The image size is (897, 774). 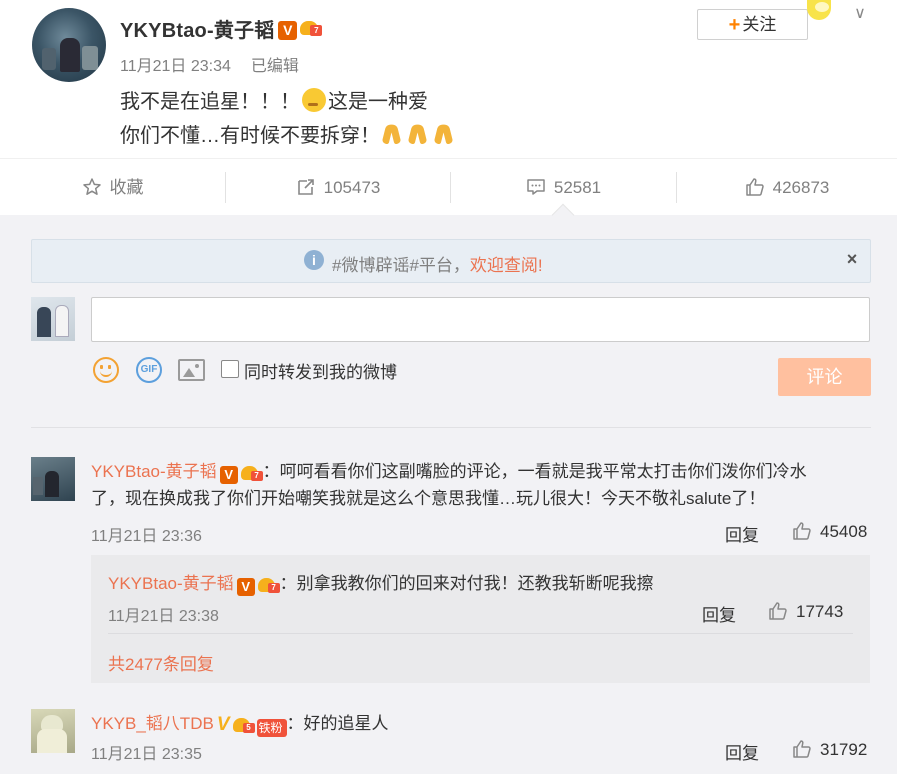 What do you see at coordinates (305, 187) in the screenshot?
I see `repost-icon` at bounding box center [305, 187].